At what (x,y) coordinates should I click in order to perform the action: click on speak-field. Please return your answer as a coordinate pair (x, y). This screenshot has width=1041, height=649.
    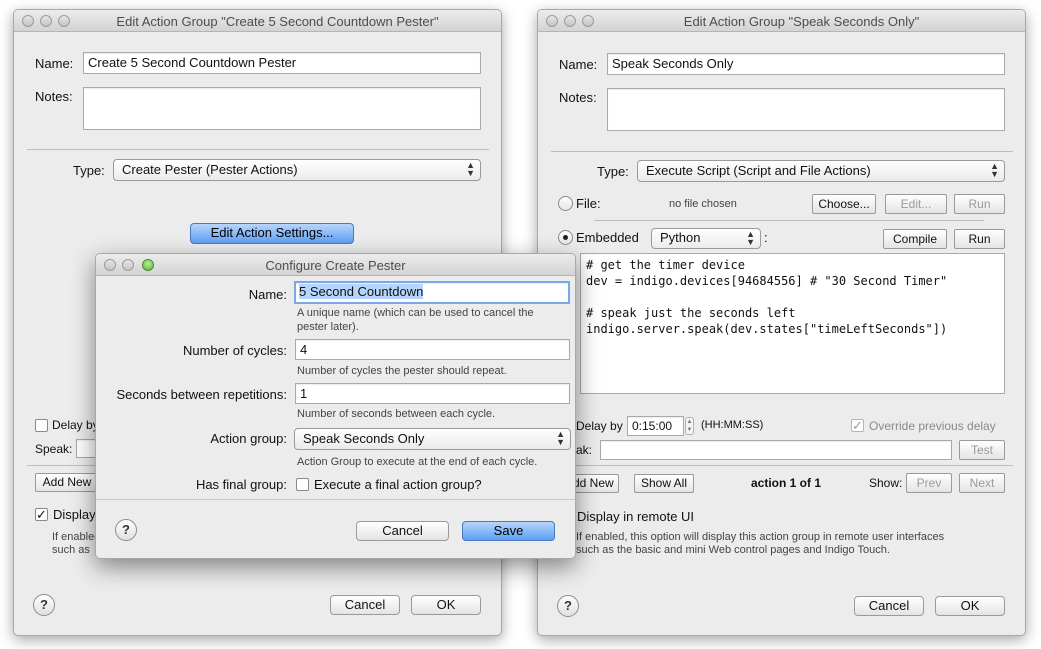
    Looking at the image, I should click on (776, 450).